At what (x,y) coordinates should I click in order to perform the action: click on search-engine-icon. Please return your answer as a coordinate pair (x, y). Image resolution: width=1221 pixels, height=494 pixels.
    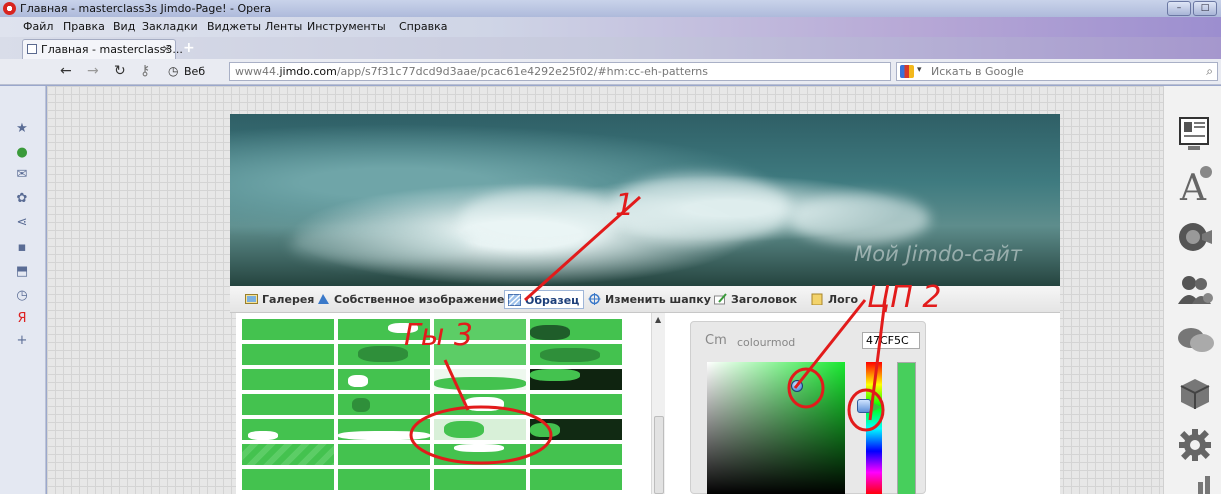
    Looking at the image, I should click on (907, 71).